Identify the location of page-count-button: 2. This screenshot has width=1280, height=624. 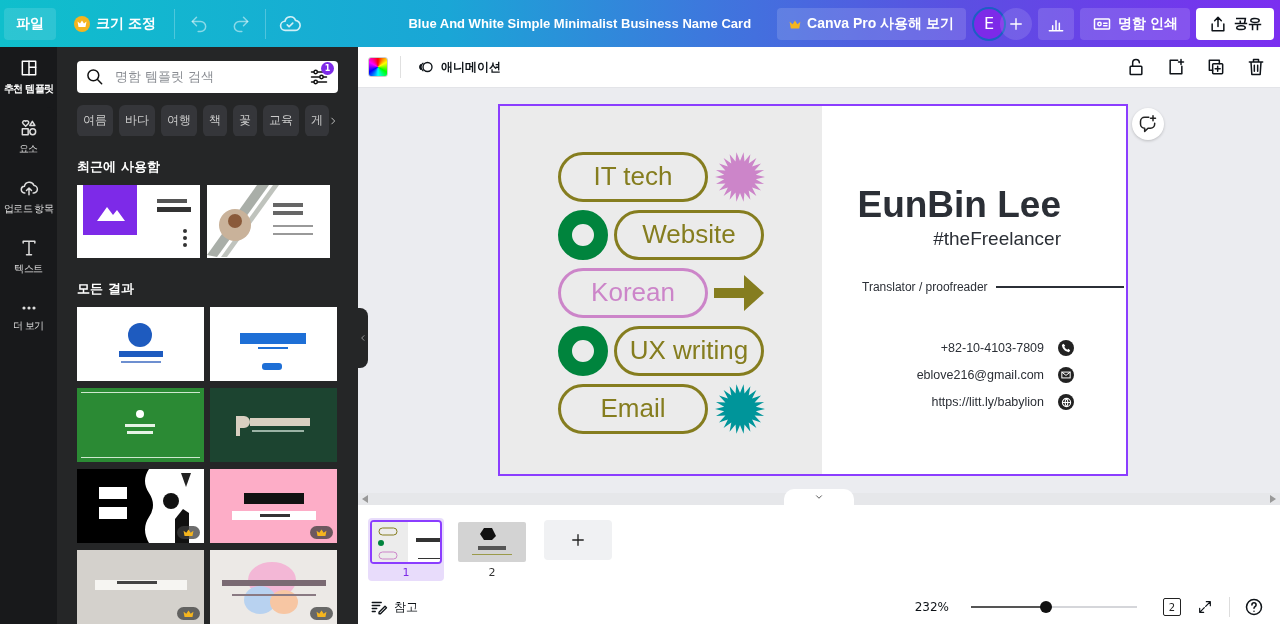
(1172, 607).